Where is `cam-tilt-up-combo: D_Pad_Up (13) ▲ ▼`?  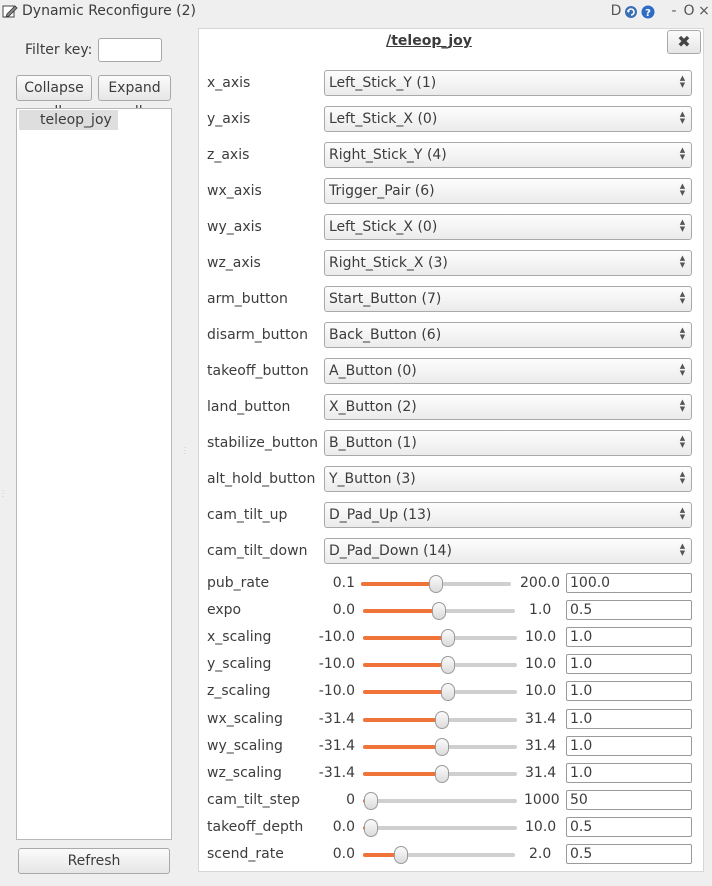
cam-tilt-up-combo: D_Pad_Up (13) ▲ ▼ is located at coordinates (508, 515).